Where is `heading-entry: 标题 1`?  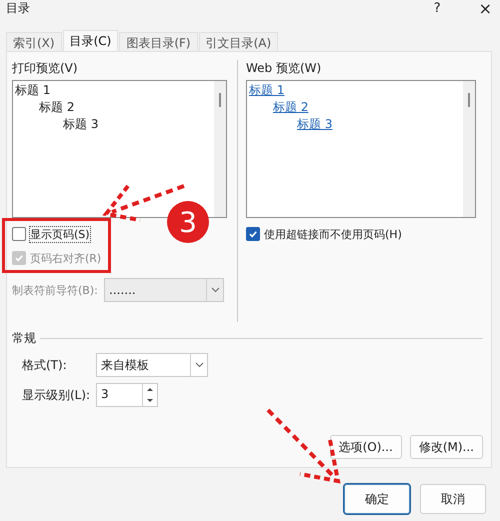 heading-entry: 标题 1 is located at coordinates (32, 90).